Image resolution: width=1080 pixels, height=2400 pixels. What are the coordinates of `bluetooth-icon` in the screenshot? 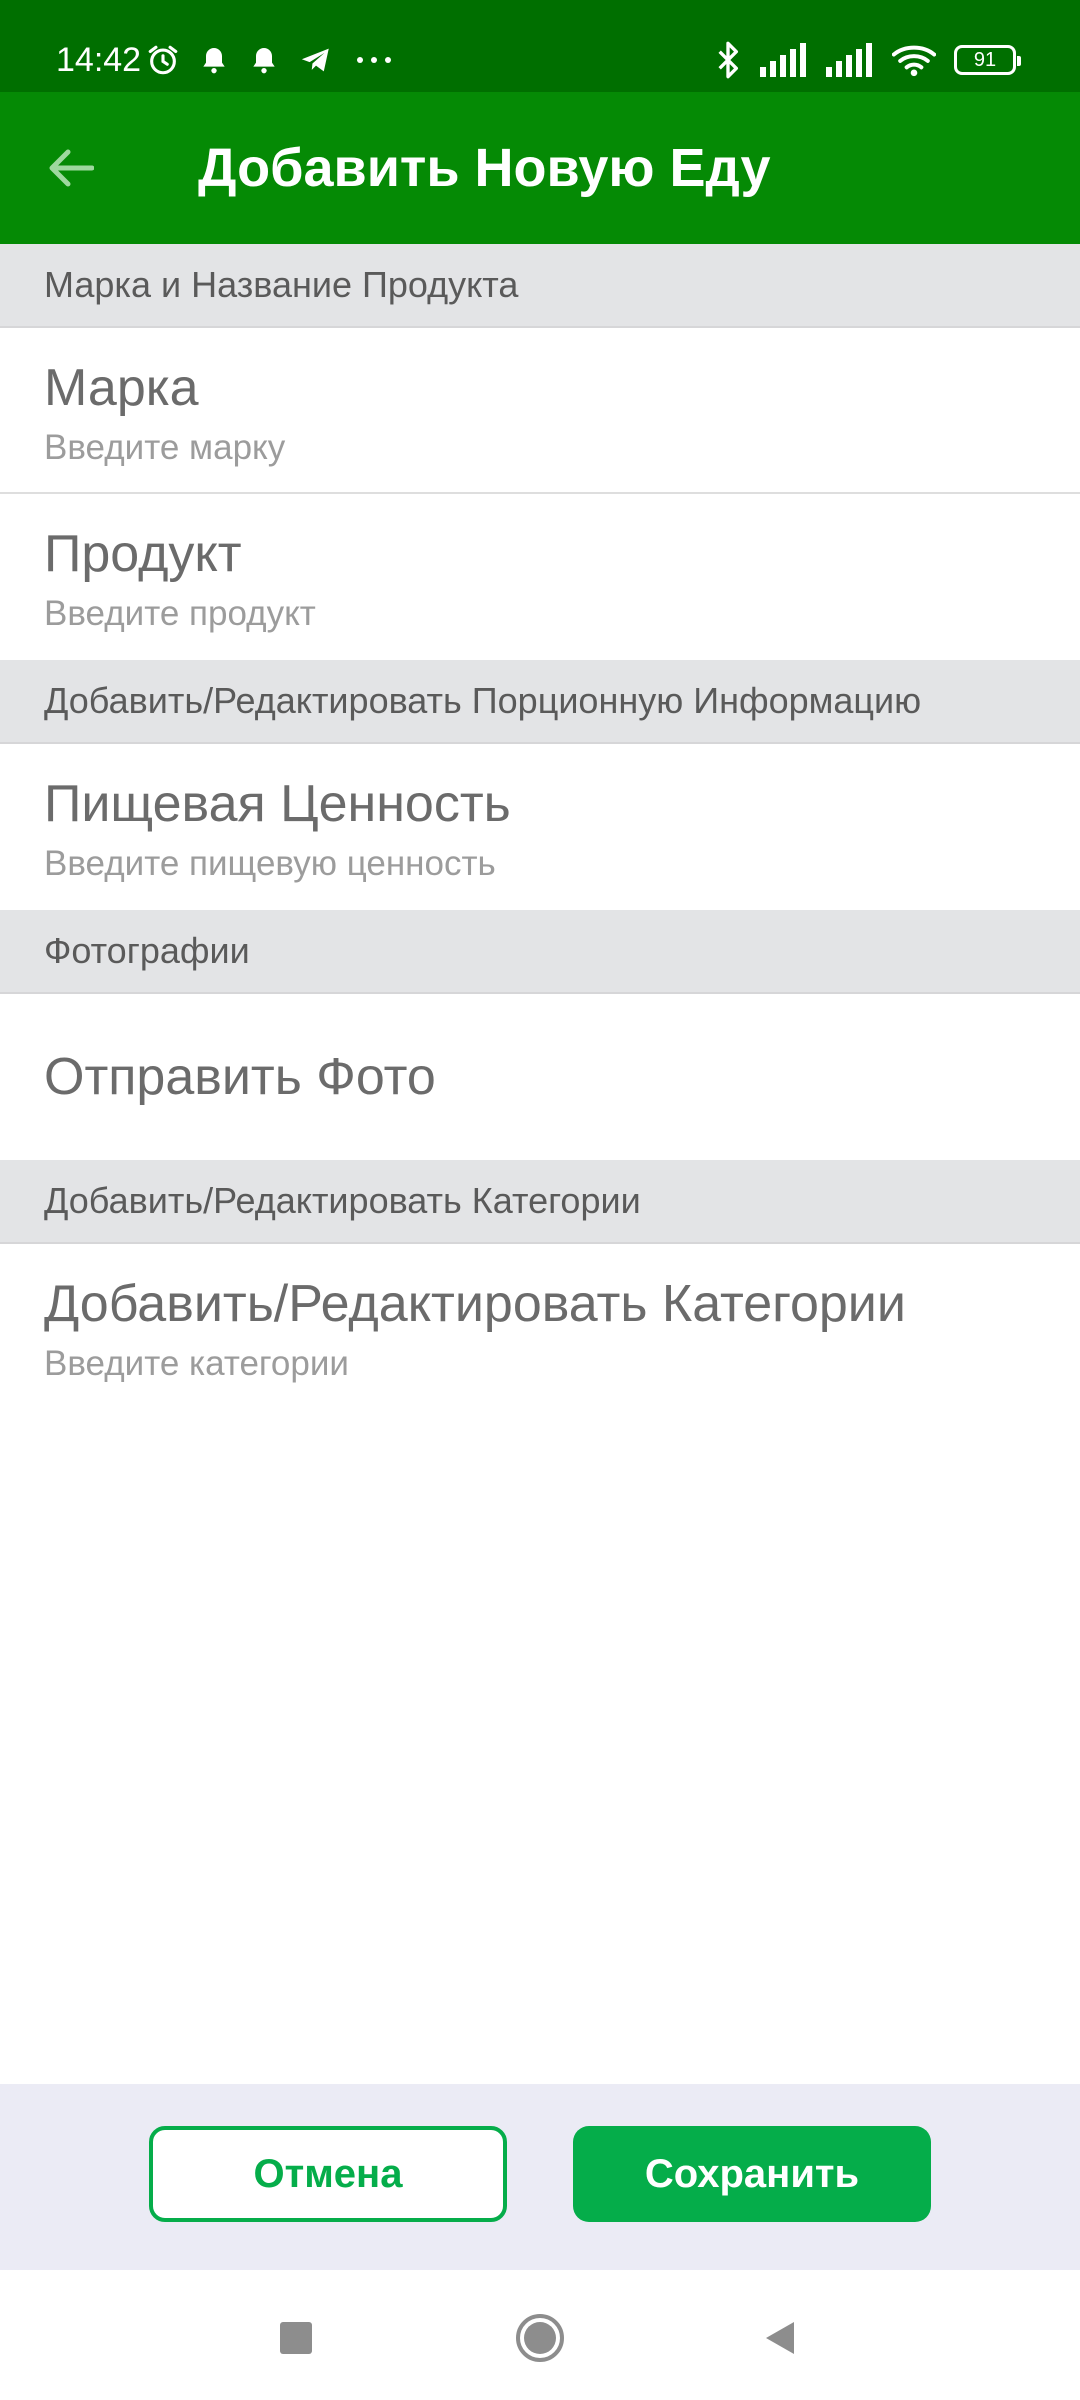 It's located at (728, 60).